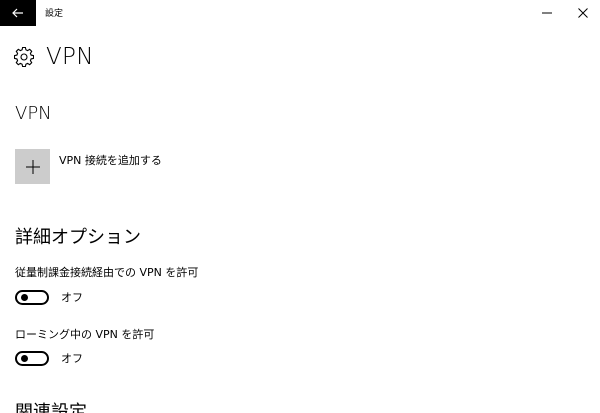 The image size is (600, 413). I want to click on metered-vpn-toggle, so click(32, 297).